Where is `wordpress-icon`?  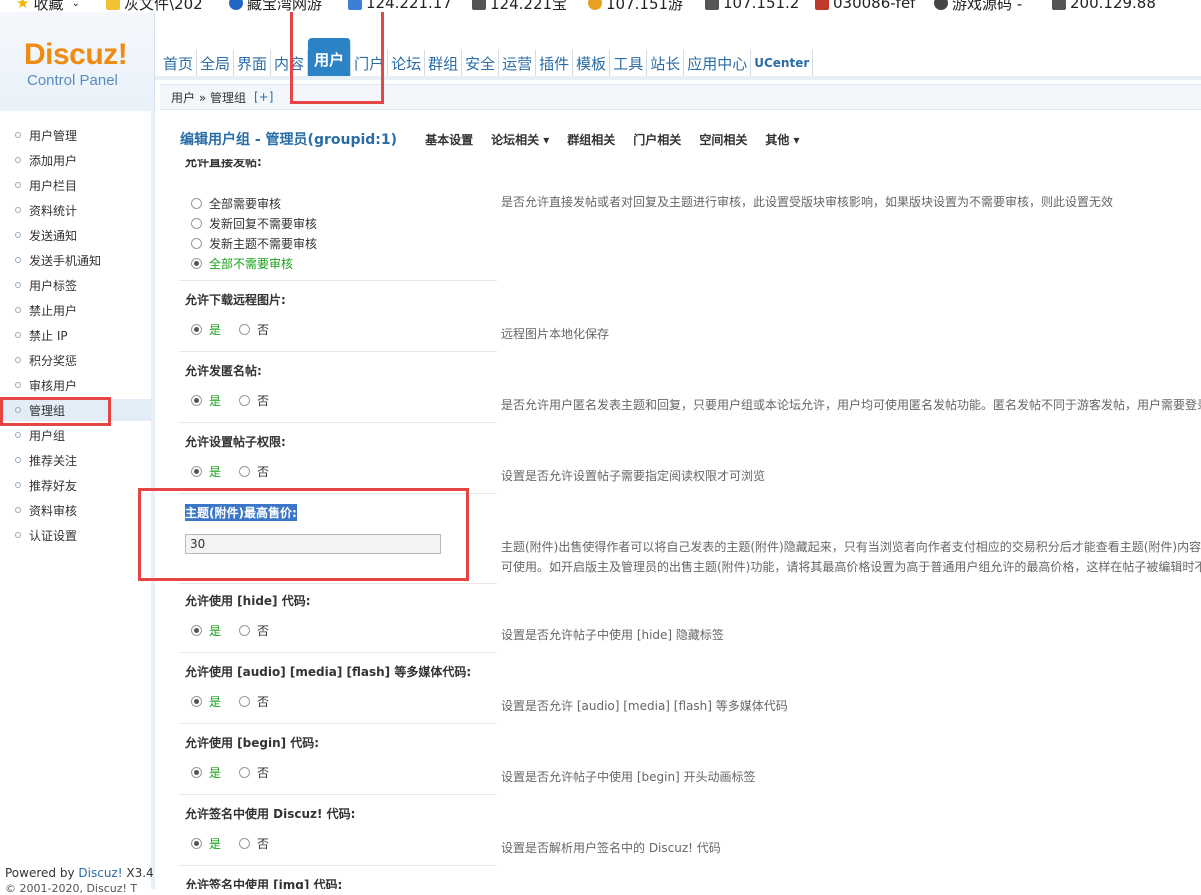 wordpress-icon is located at coordinates (941, 5).